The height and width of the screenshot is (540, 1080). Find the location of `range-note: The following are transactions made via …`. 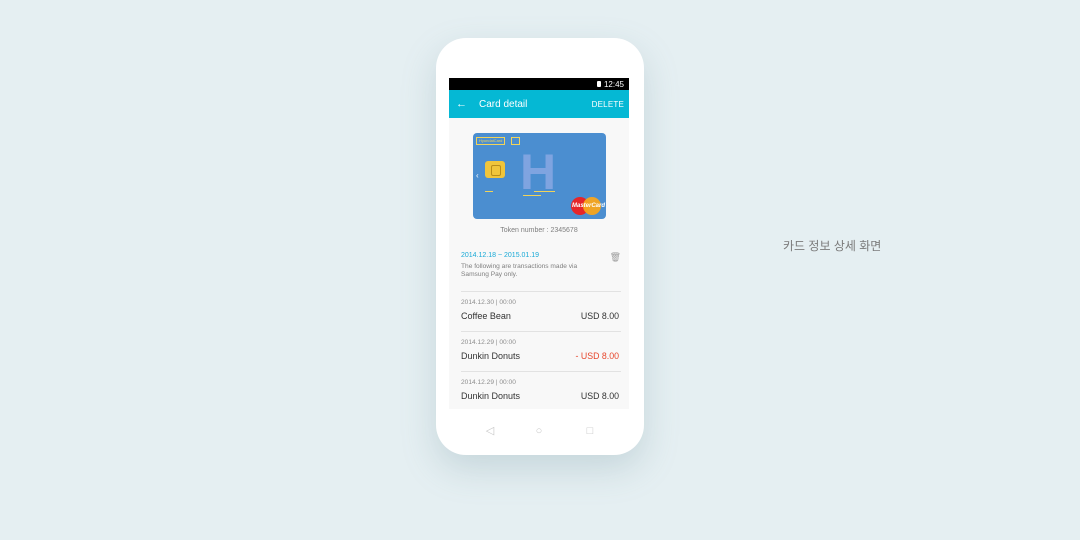

range-note: The following are transactions made via … is located at coordinates (519, 270).